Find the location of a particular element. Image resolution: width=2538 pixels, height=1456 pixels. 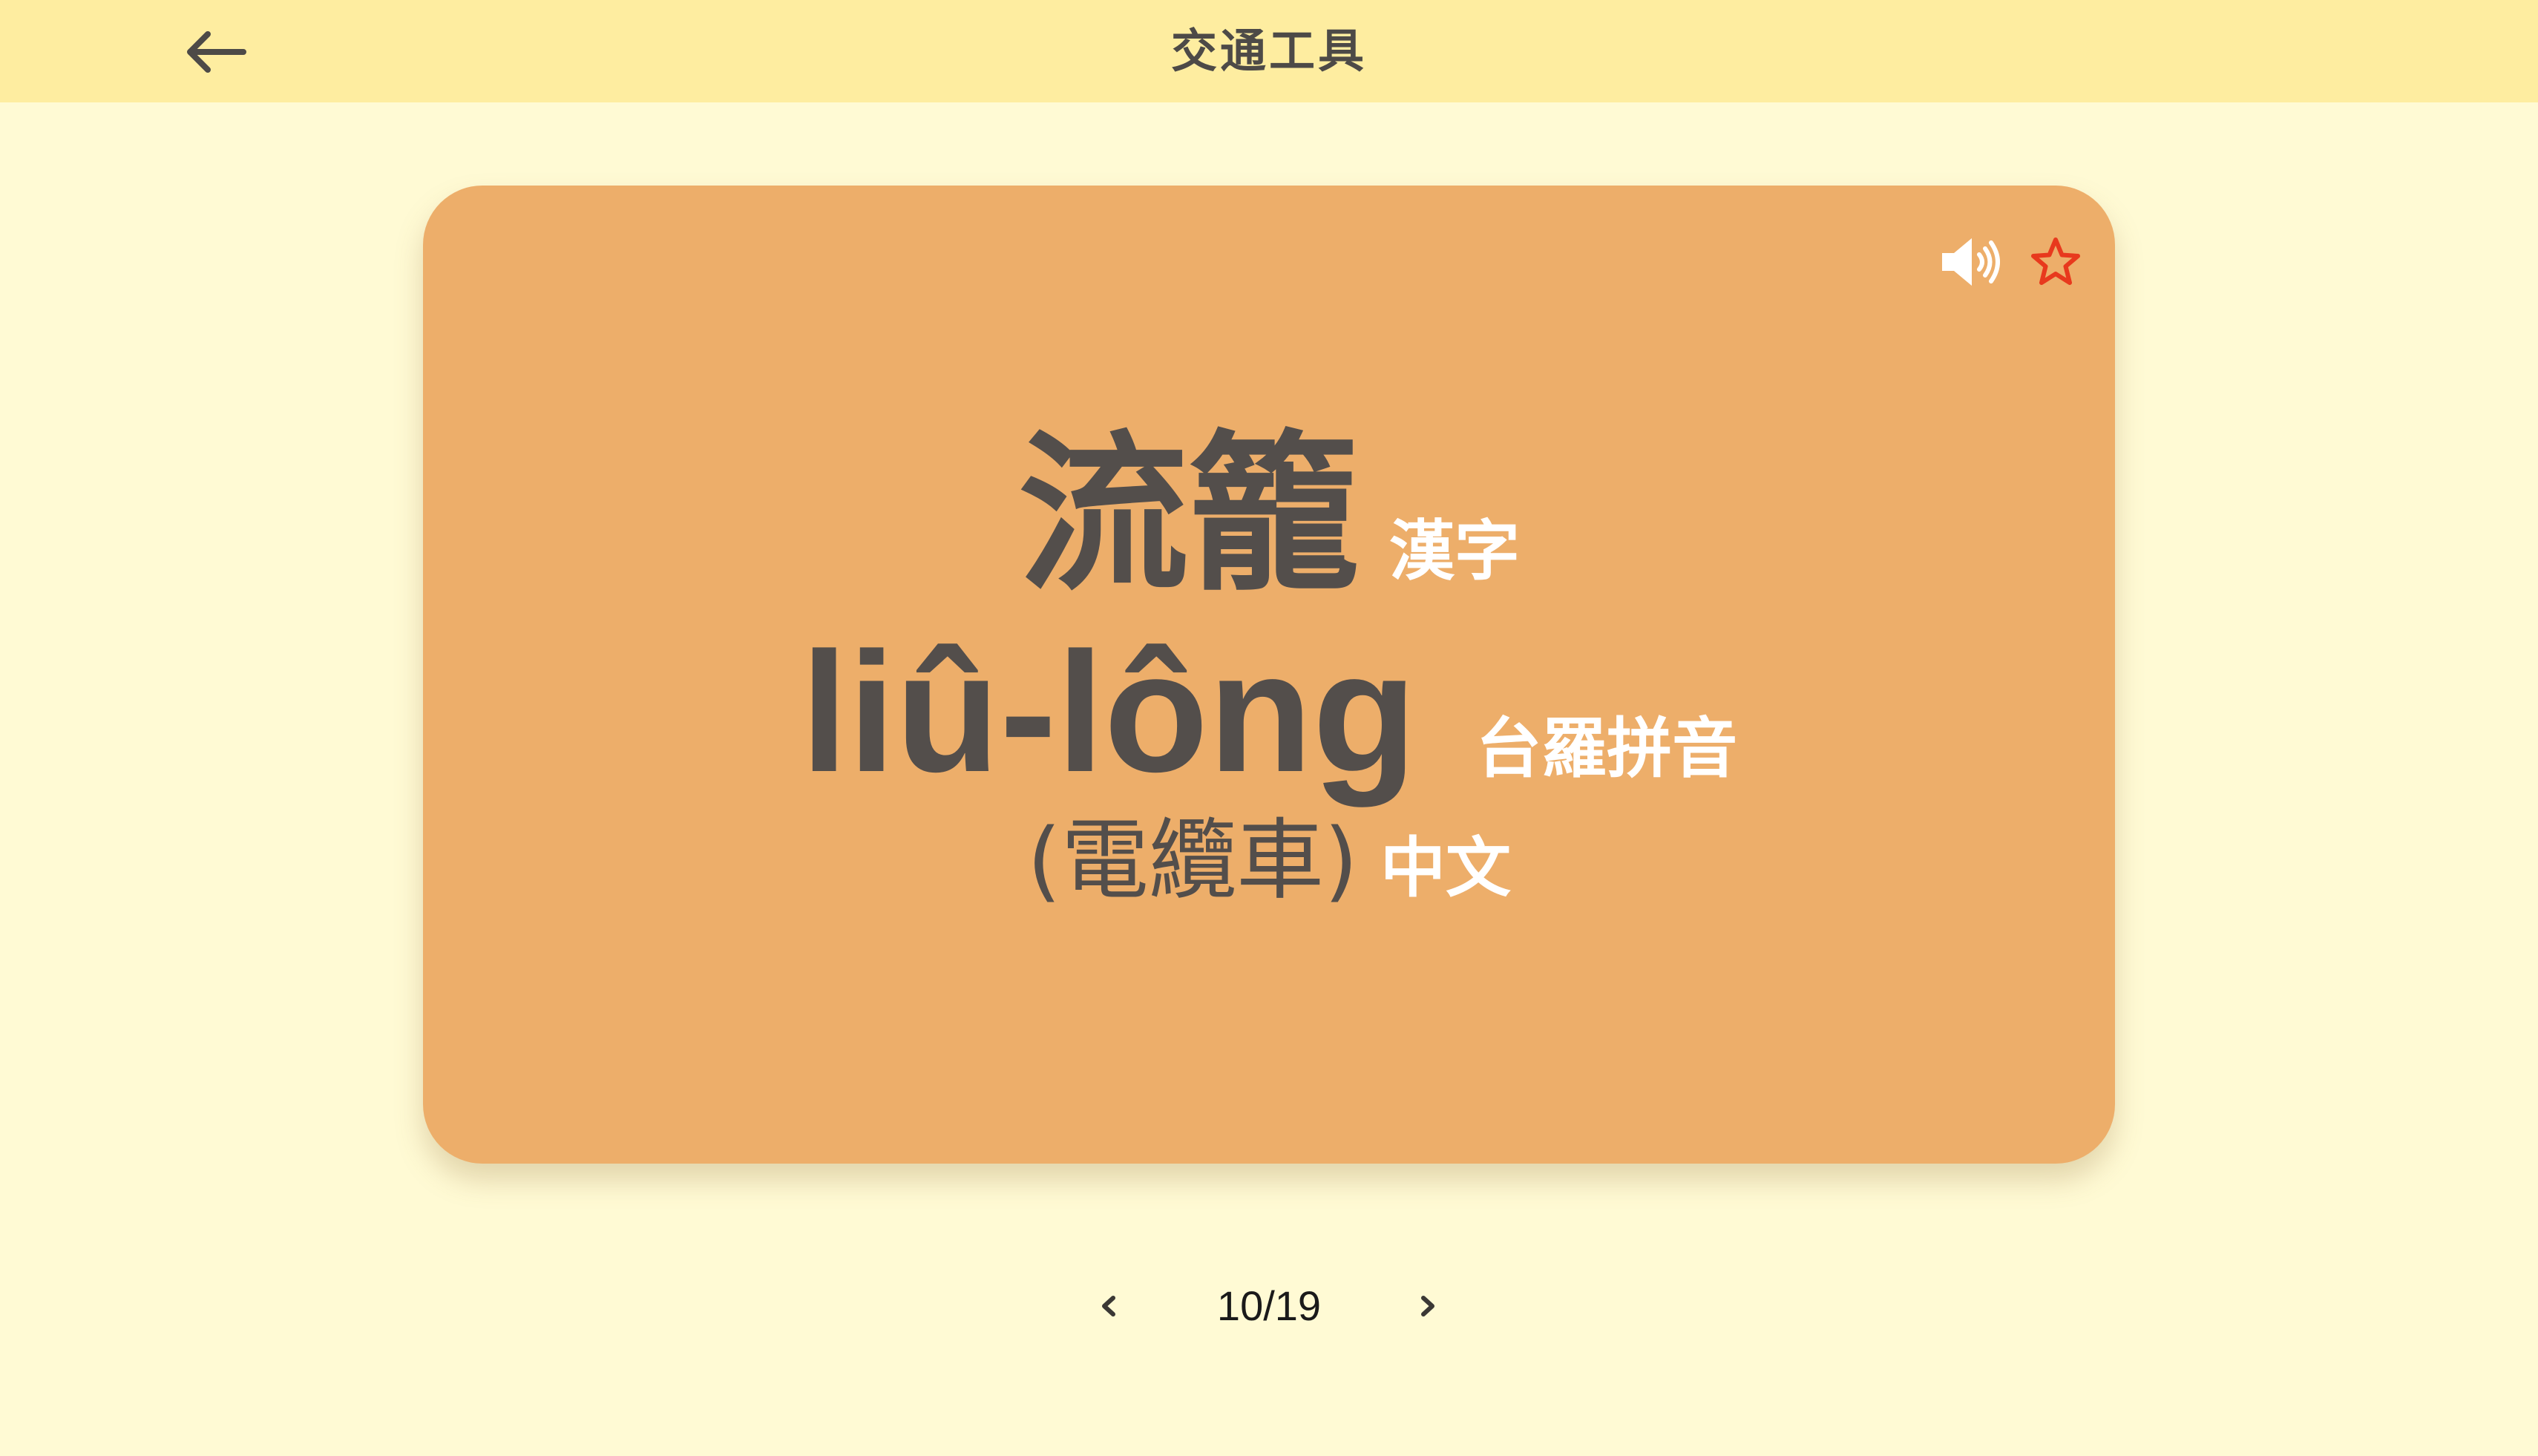

star-outline-icon is located at coordinates (2055, 261).